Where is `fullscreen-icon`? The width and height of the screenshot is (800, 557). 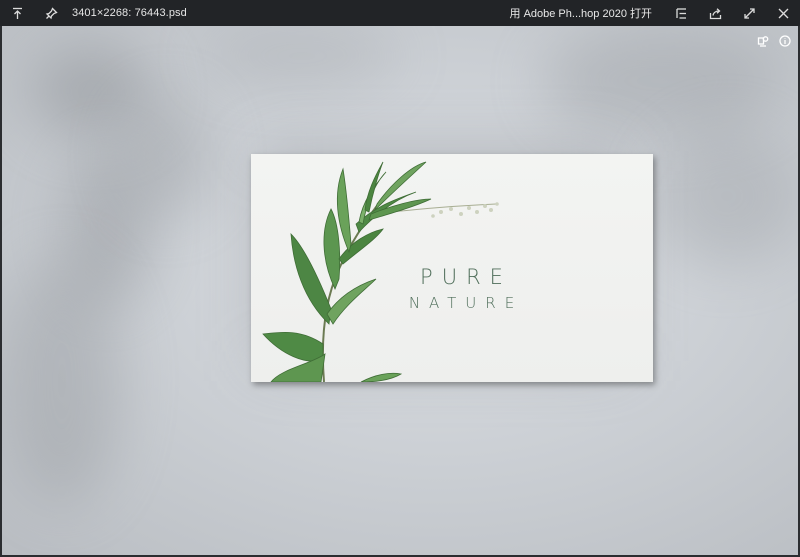 fullscreen-icon is located at coordinates (749, 13).